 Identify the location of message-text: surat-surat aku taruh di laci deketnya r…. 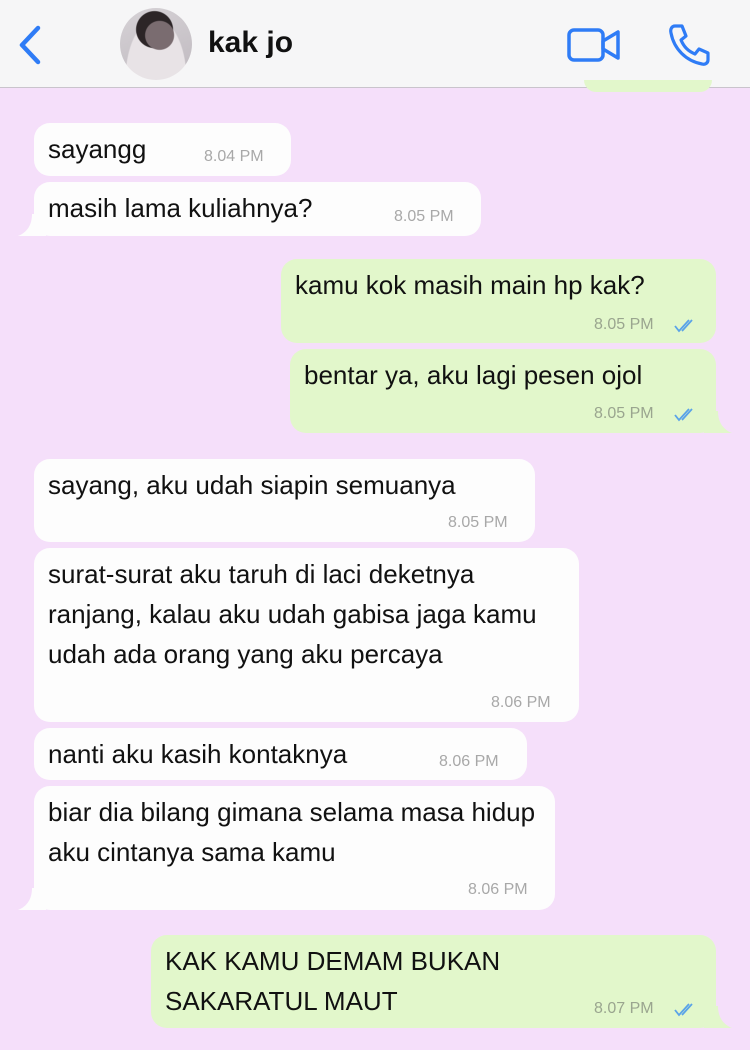
(296, 614).